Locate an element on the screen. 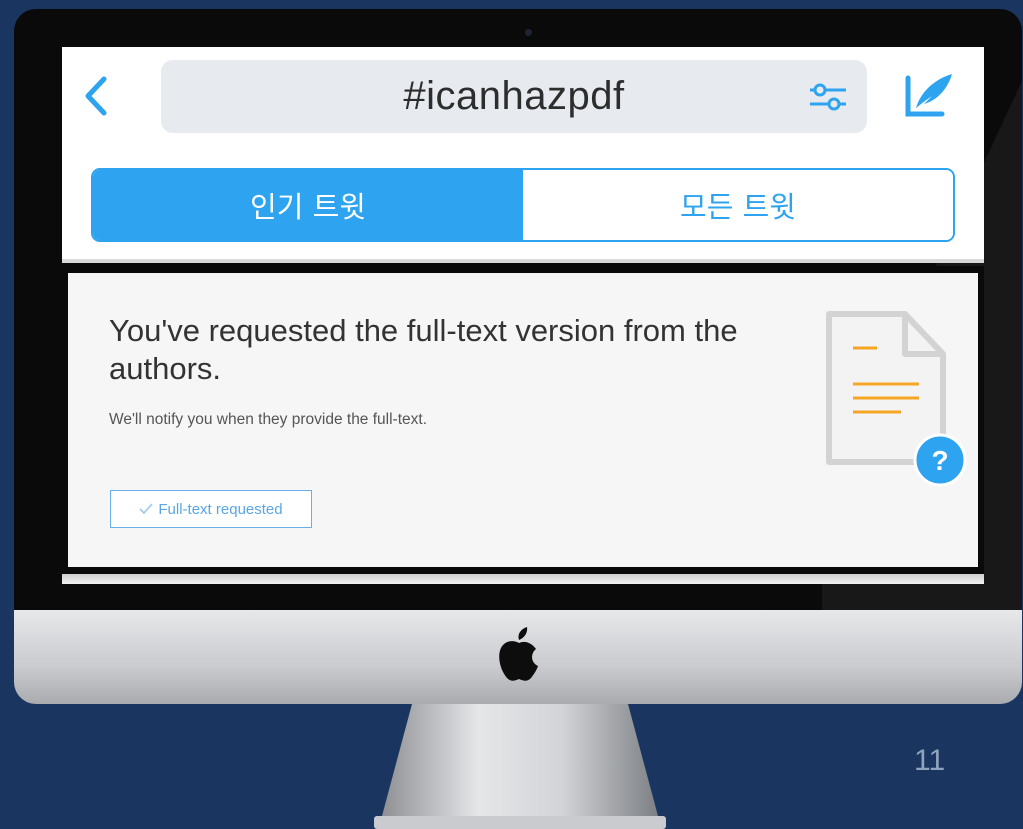  requested-button-label: Full-text requested is located at coordinates (220, 509).